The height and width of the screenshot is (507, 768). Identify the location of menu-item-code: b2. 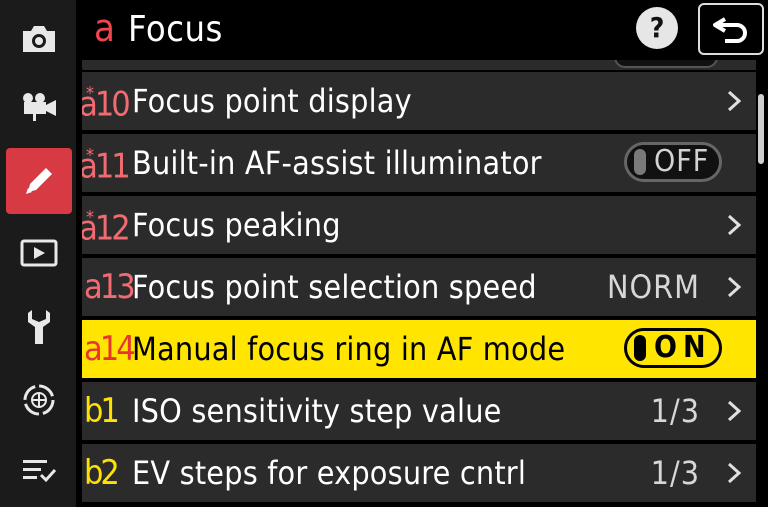
(107, 473).